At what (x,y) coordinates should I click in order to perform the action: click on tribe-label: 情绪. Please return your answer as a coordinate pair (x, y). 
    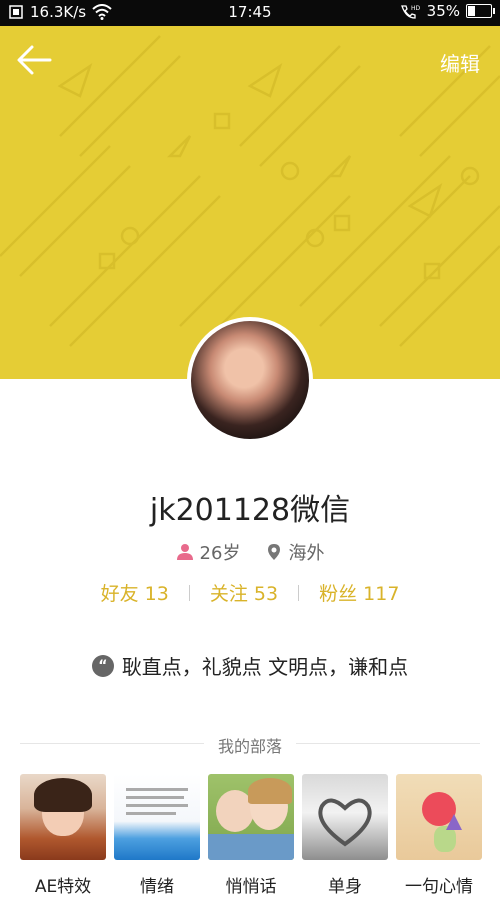
    Looking at the image, I should click on (157, 887).